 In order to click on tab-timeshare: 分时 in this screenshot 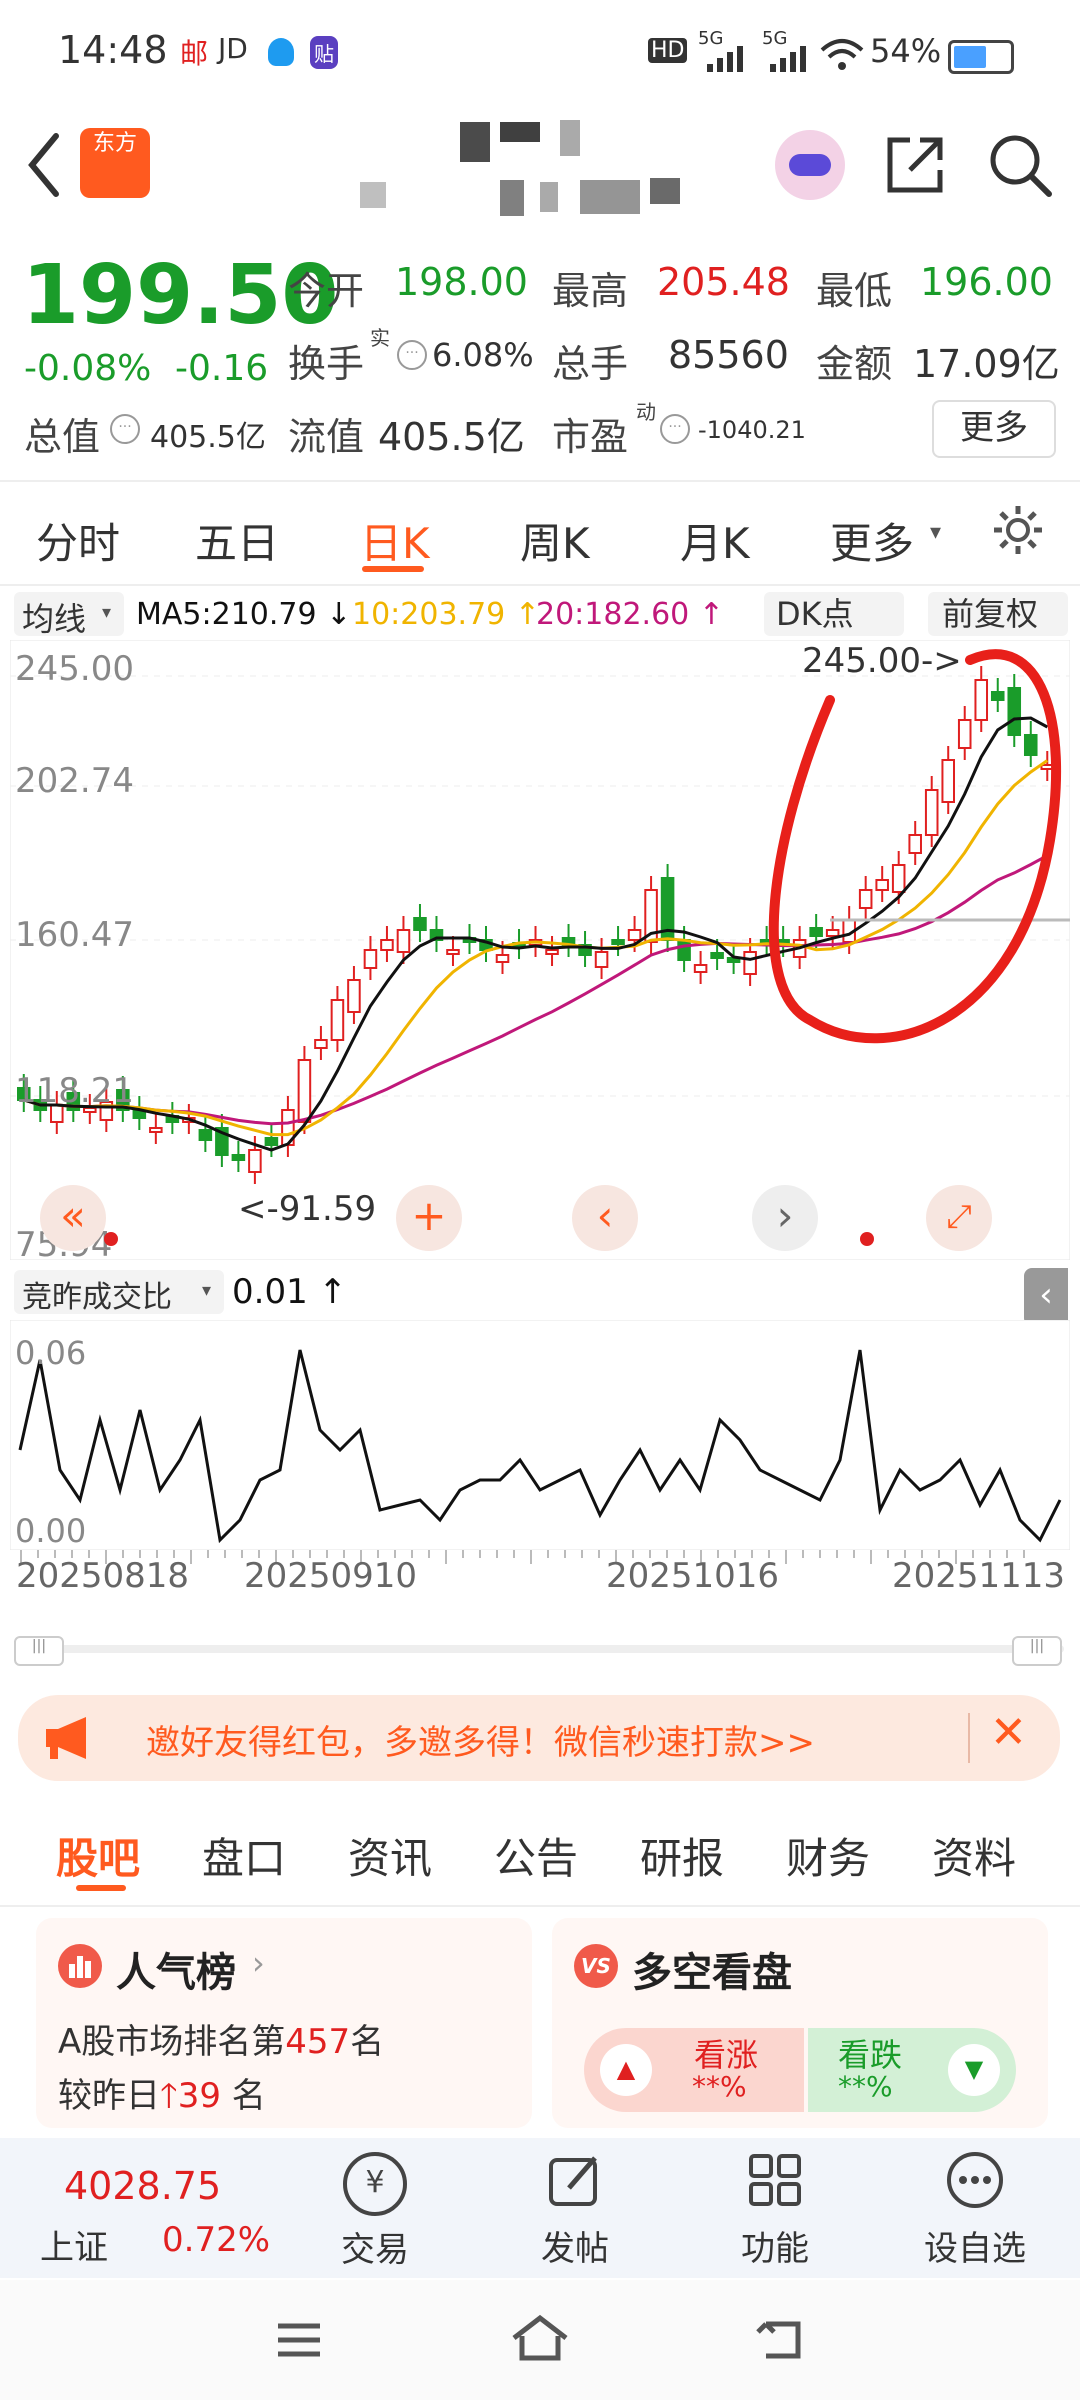, I will do `click(78, 540)`.